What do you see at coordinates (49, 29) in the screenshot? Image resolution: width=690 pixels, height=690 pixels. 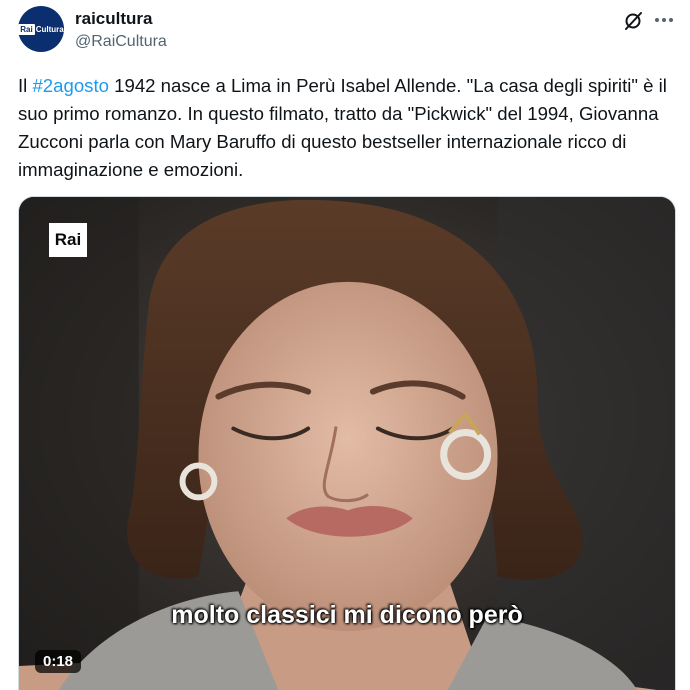 I see `avatar-logo-text: Cultura` at bounding box center [49, 29].